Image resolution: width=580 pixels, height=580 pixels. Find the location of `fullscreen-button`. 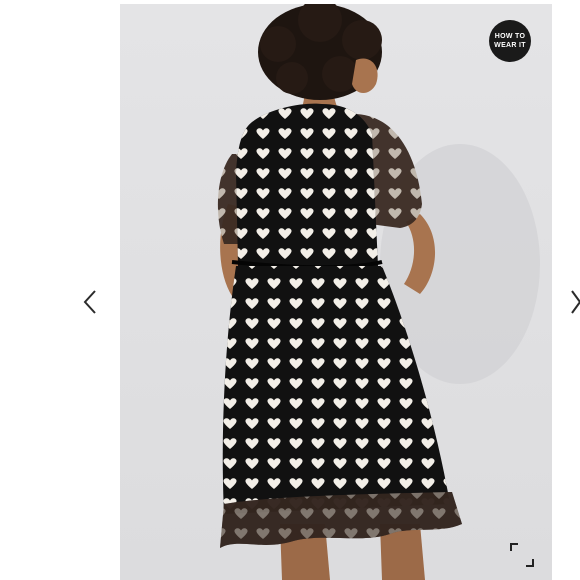

fullscreen-button is located at coordinates (522, 555).